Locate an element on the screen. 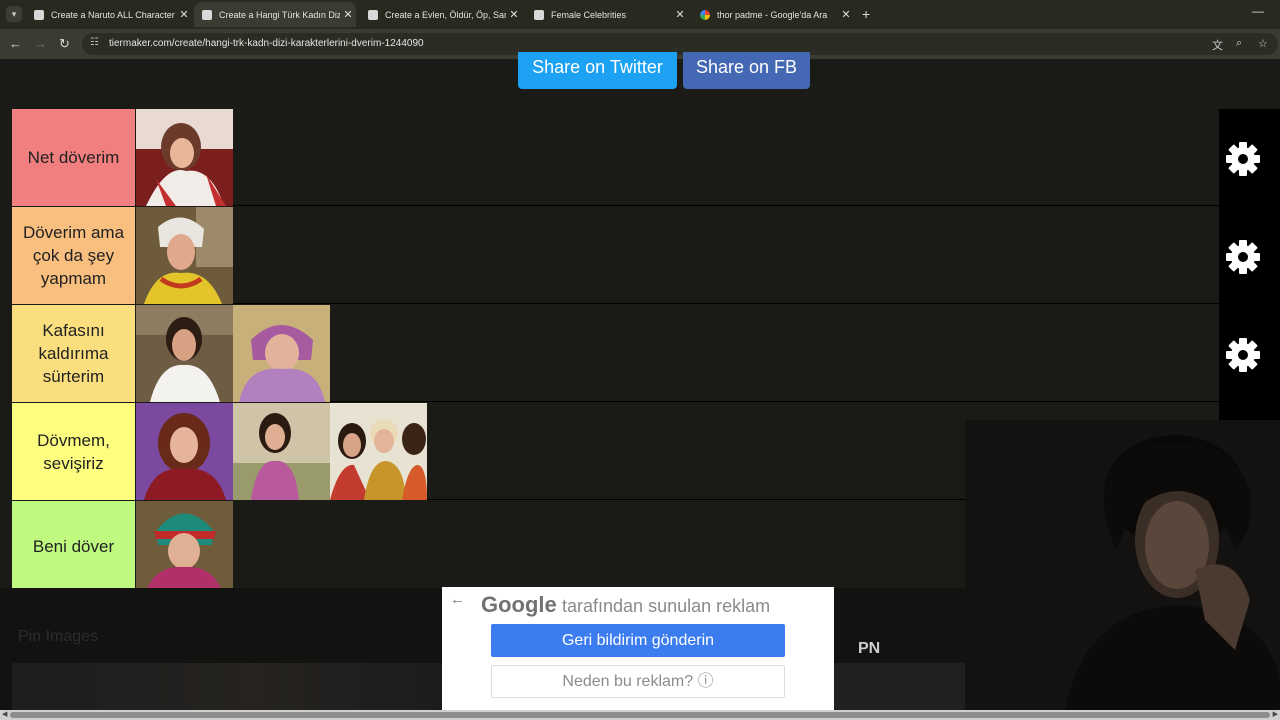 The height and width of the screenshot is (720, 1280). google-logo: Google is located at coordinates (519, 604).